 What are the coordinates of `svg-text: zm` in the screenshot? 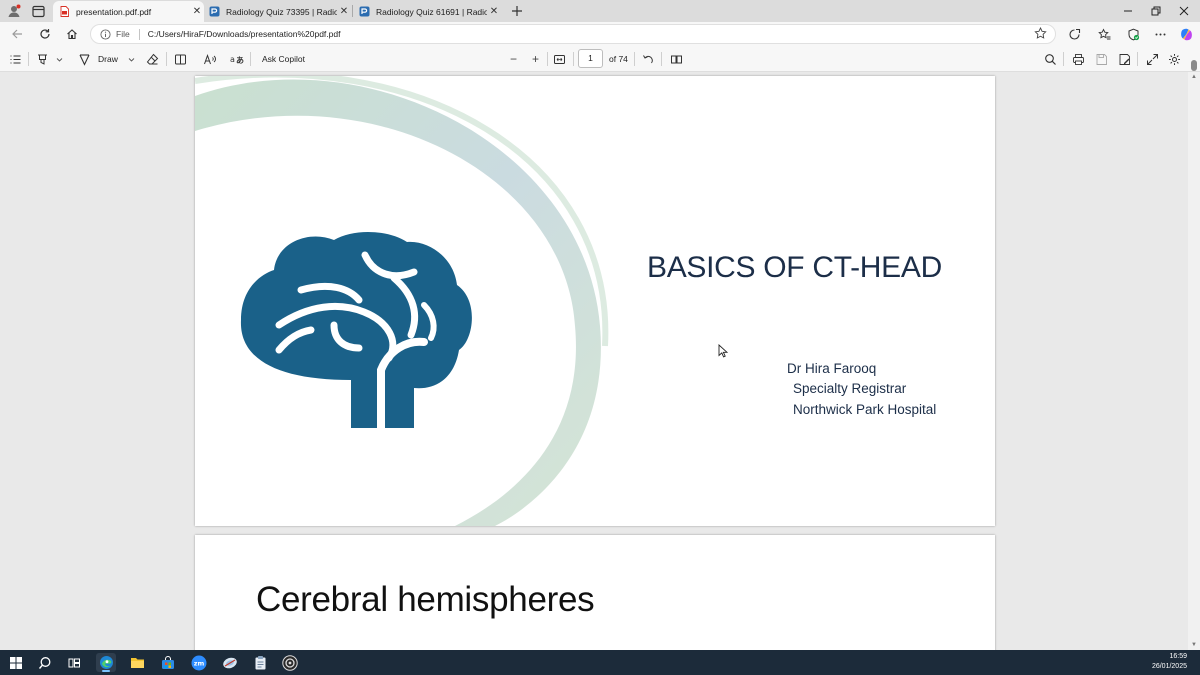 It's located at (199, 663).